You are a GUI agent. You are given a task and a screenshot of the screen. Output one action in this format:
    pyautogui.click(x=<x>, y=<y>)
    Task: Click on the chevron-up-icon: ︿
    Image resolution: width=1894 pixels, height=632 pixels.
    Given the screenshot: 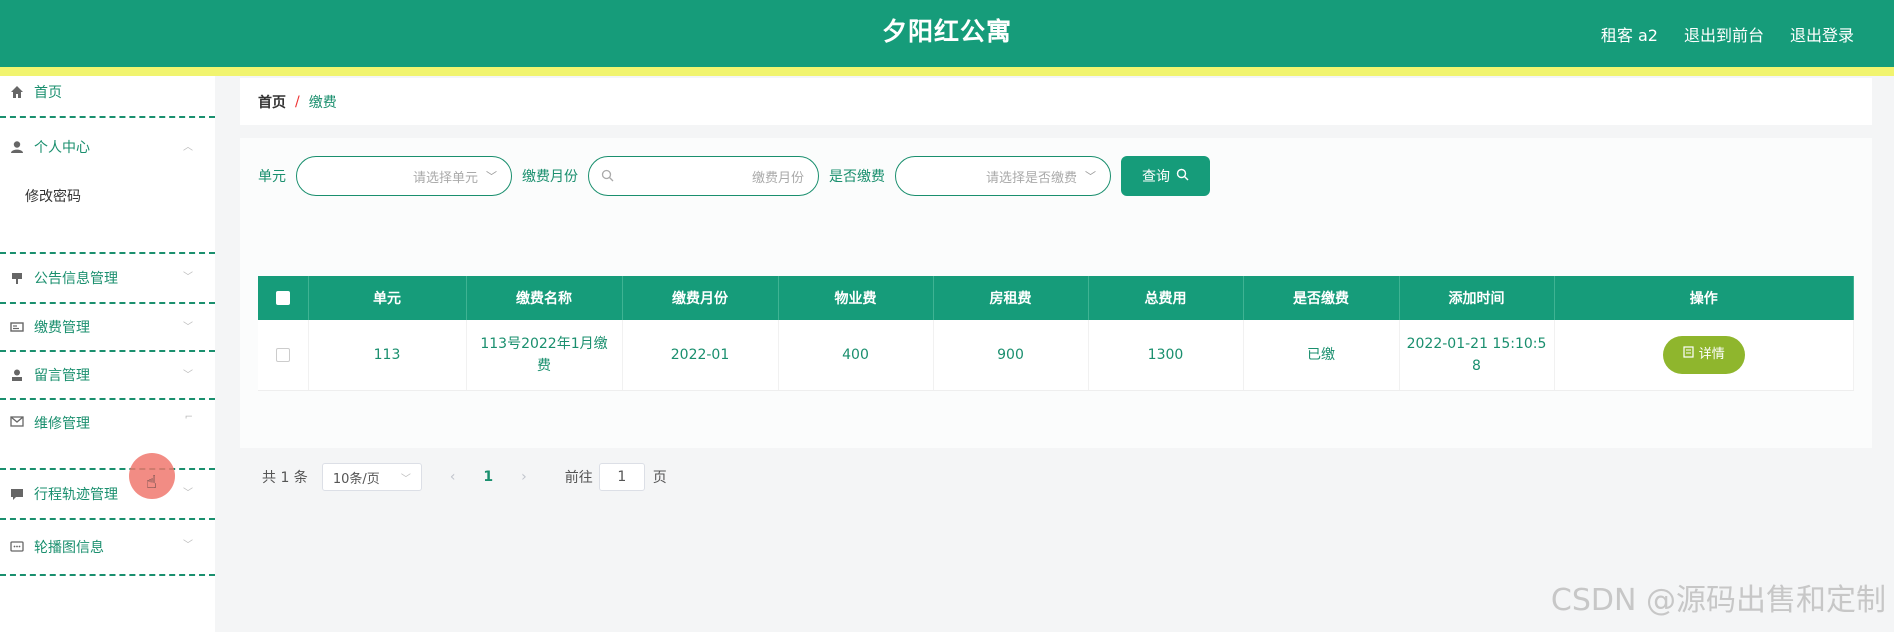 What is the action you would take?
    pyautogui.click(x=188, y=147)
    